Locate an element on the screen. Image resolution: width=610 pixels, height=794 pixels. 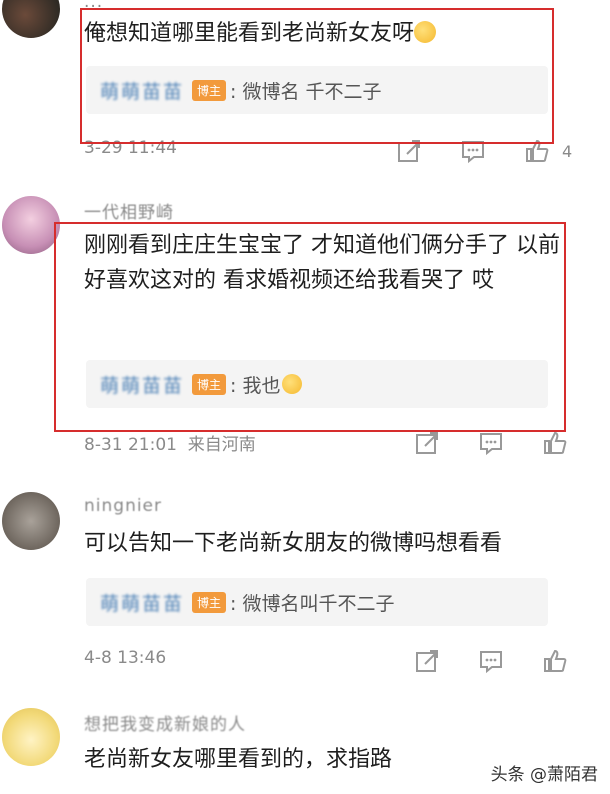
comment-time: 4-8 13:46 is located at coordinates (125, 658).